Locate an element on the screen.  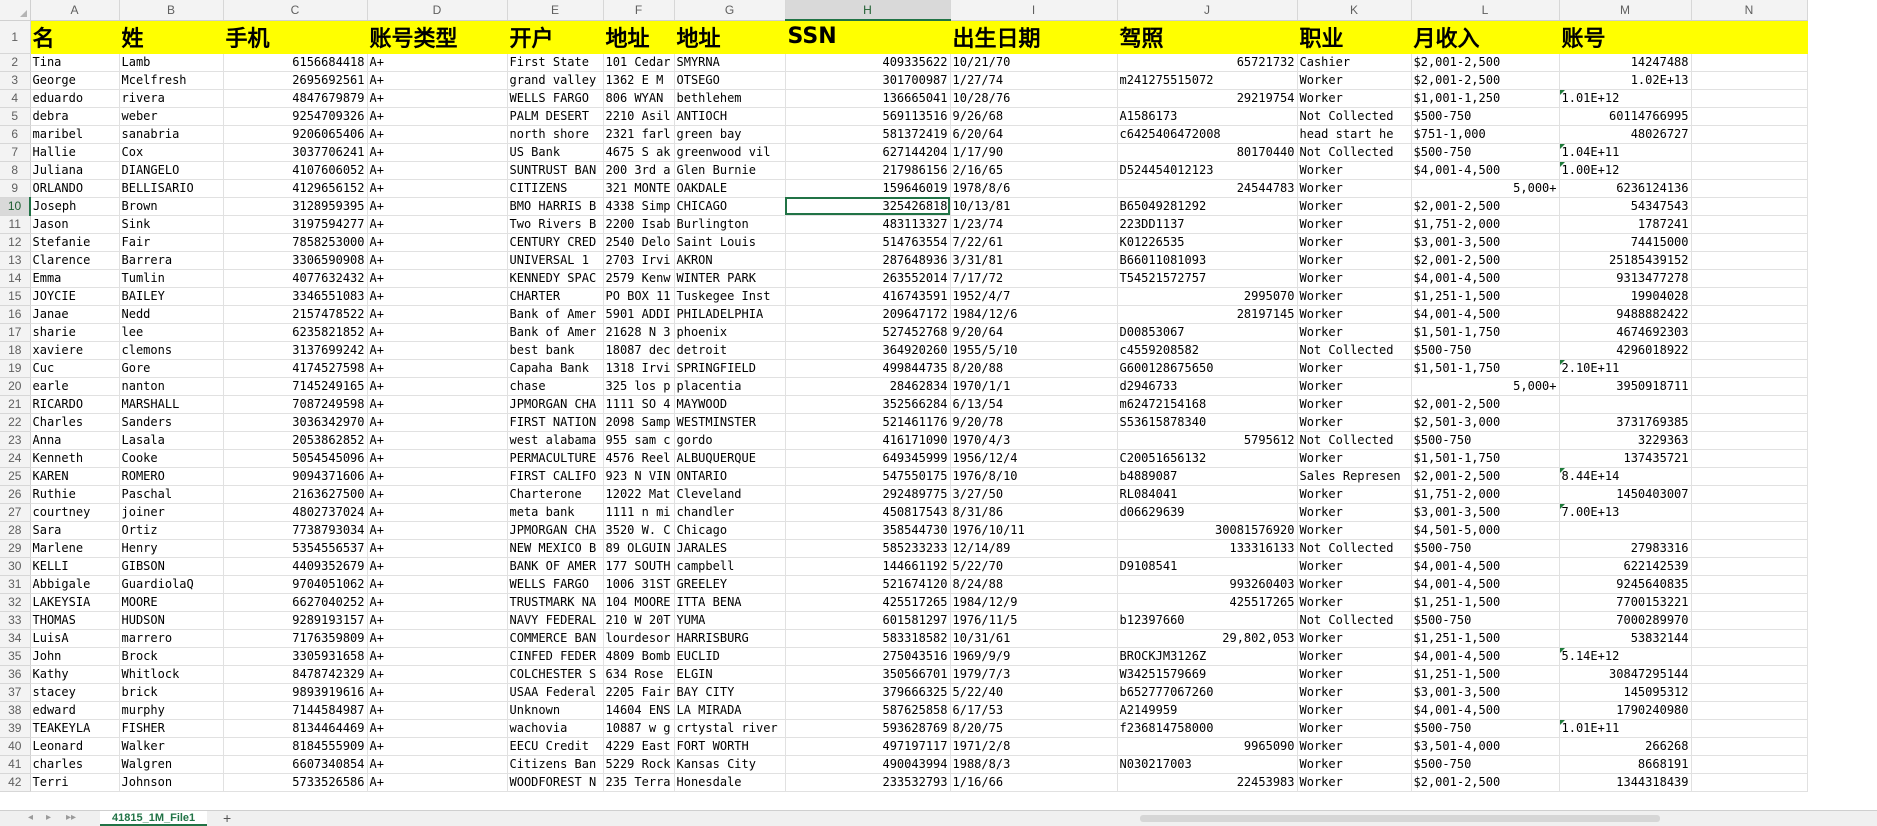
cell-j16: 28197145 is located at coordinates (1207, 314).